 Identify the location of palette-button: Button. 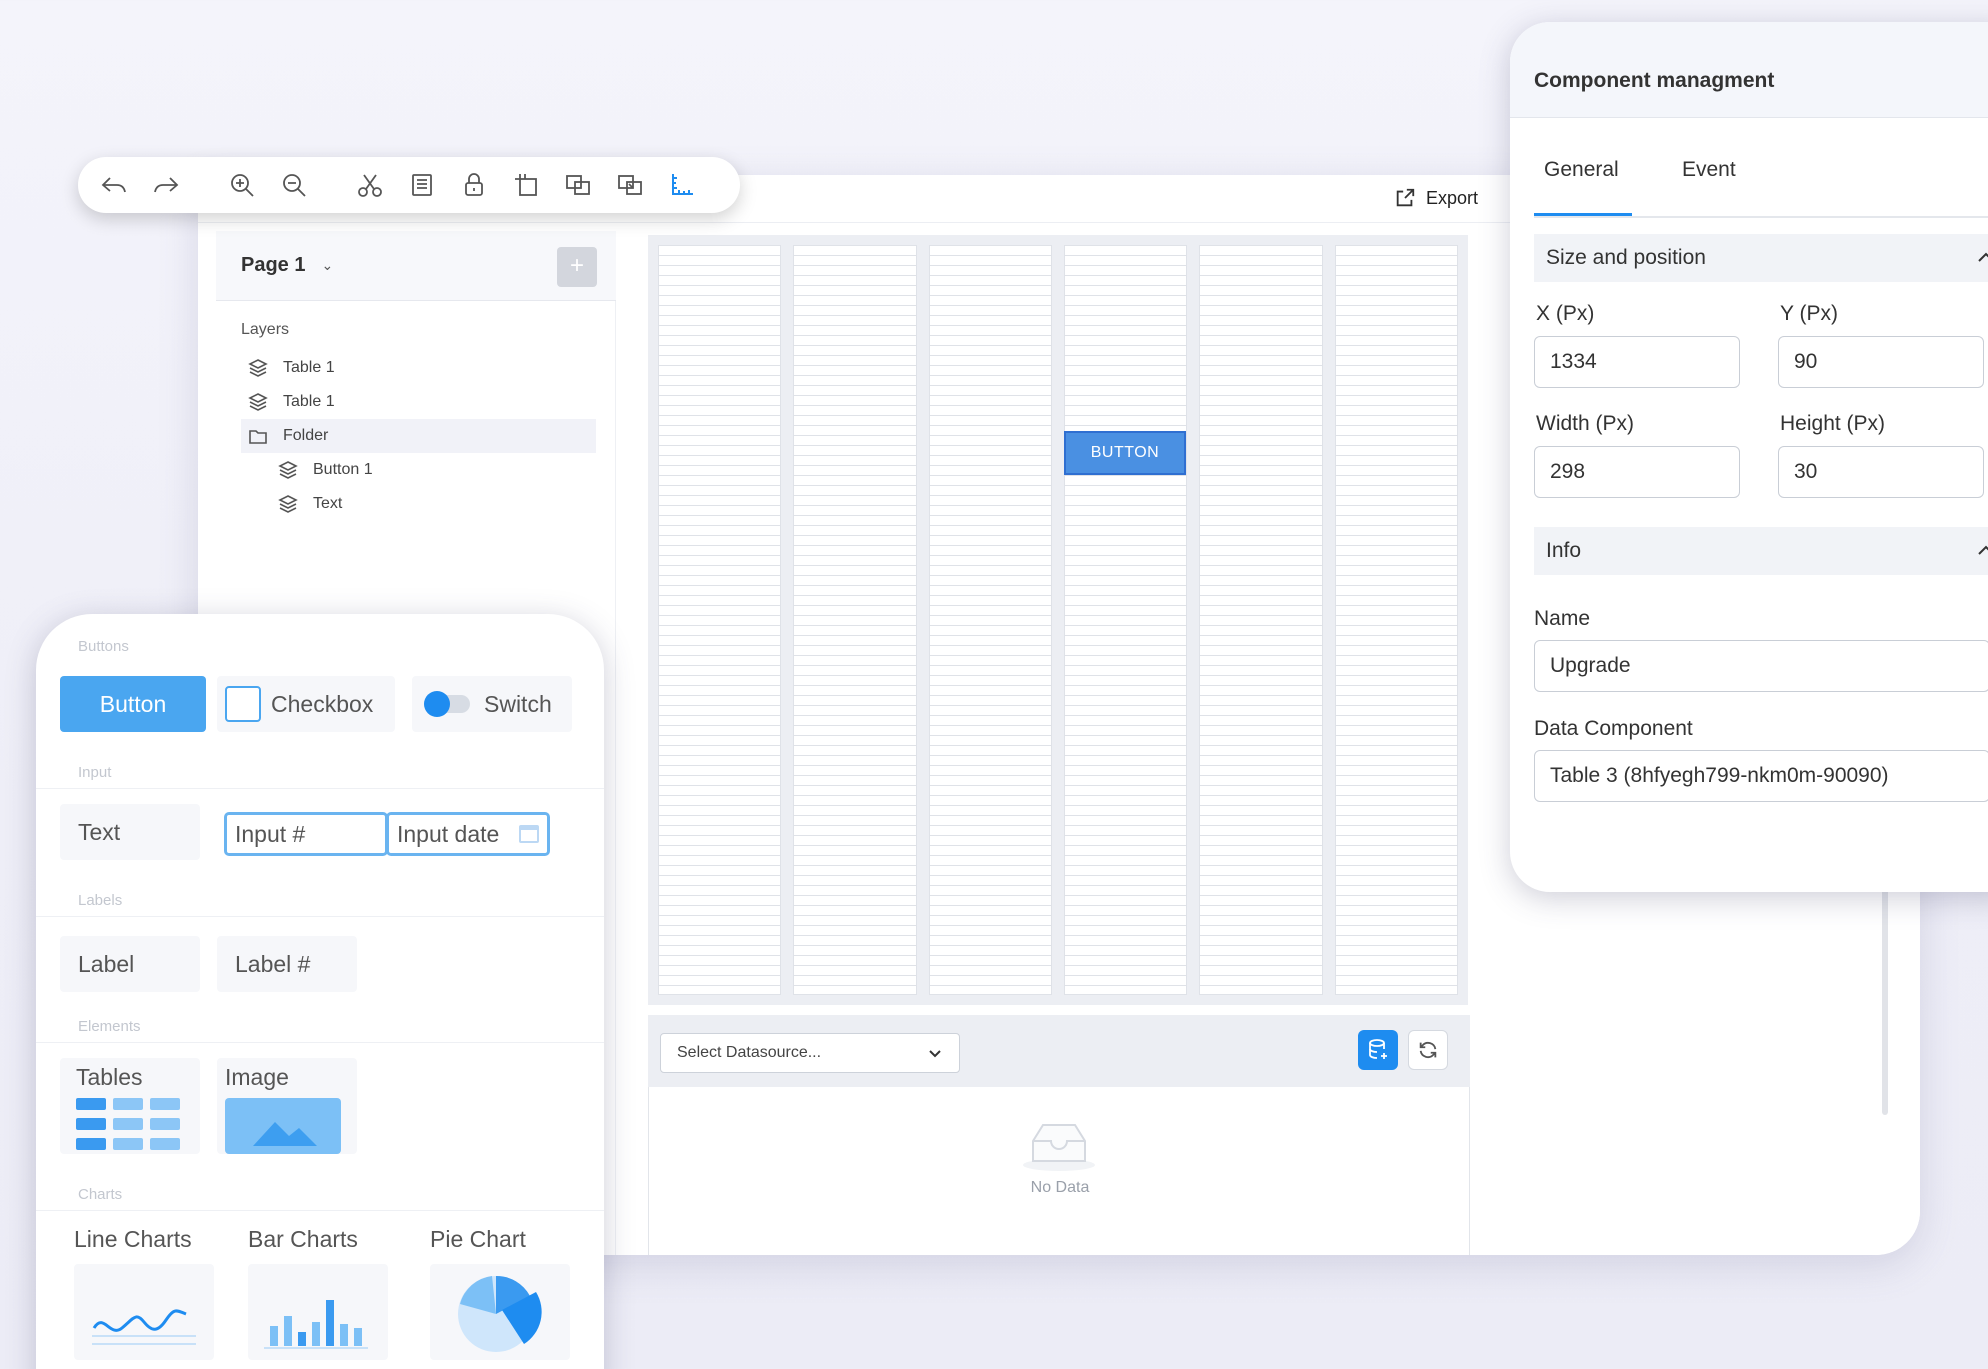
(133, 704).